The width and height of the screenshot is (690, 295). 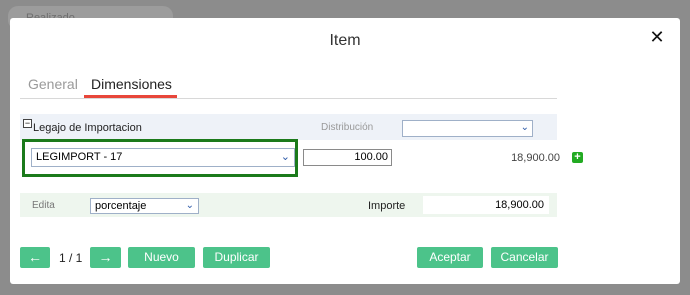 I want to click on importe-label: Importe, so click(x=387, y=206).